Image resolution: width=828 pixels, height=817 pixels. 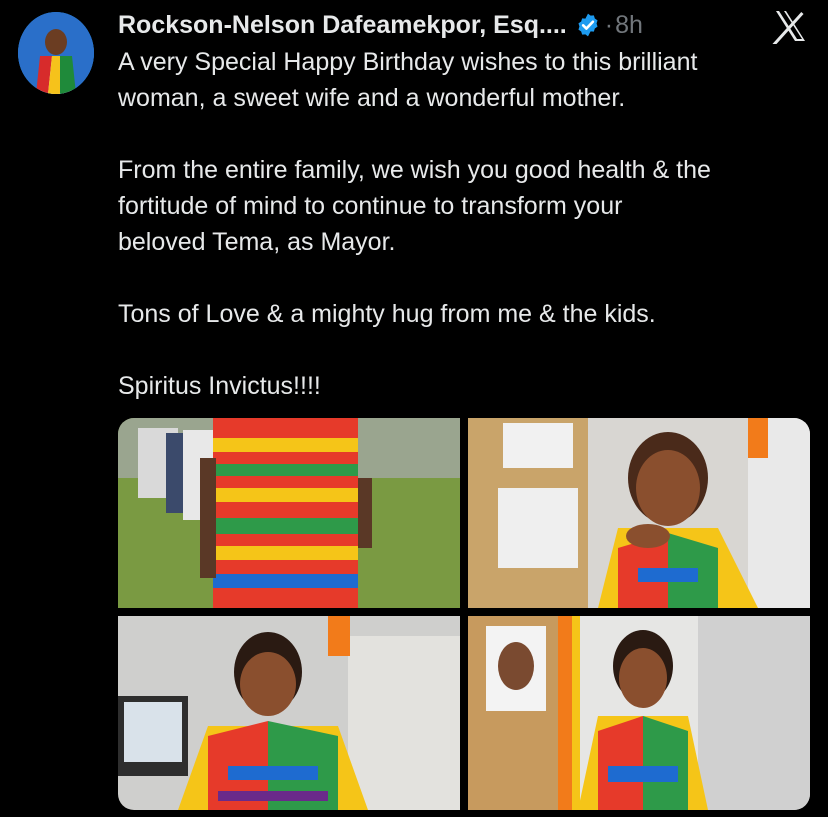 What do you see at coordinates (588, 25) in the screenshot?
I see `verified-badge-icon` at bounding box center [588, 25].